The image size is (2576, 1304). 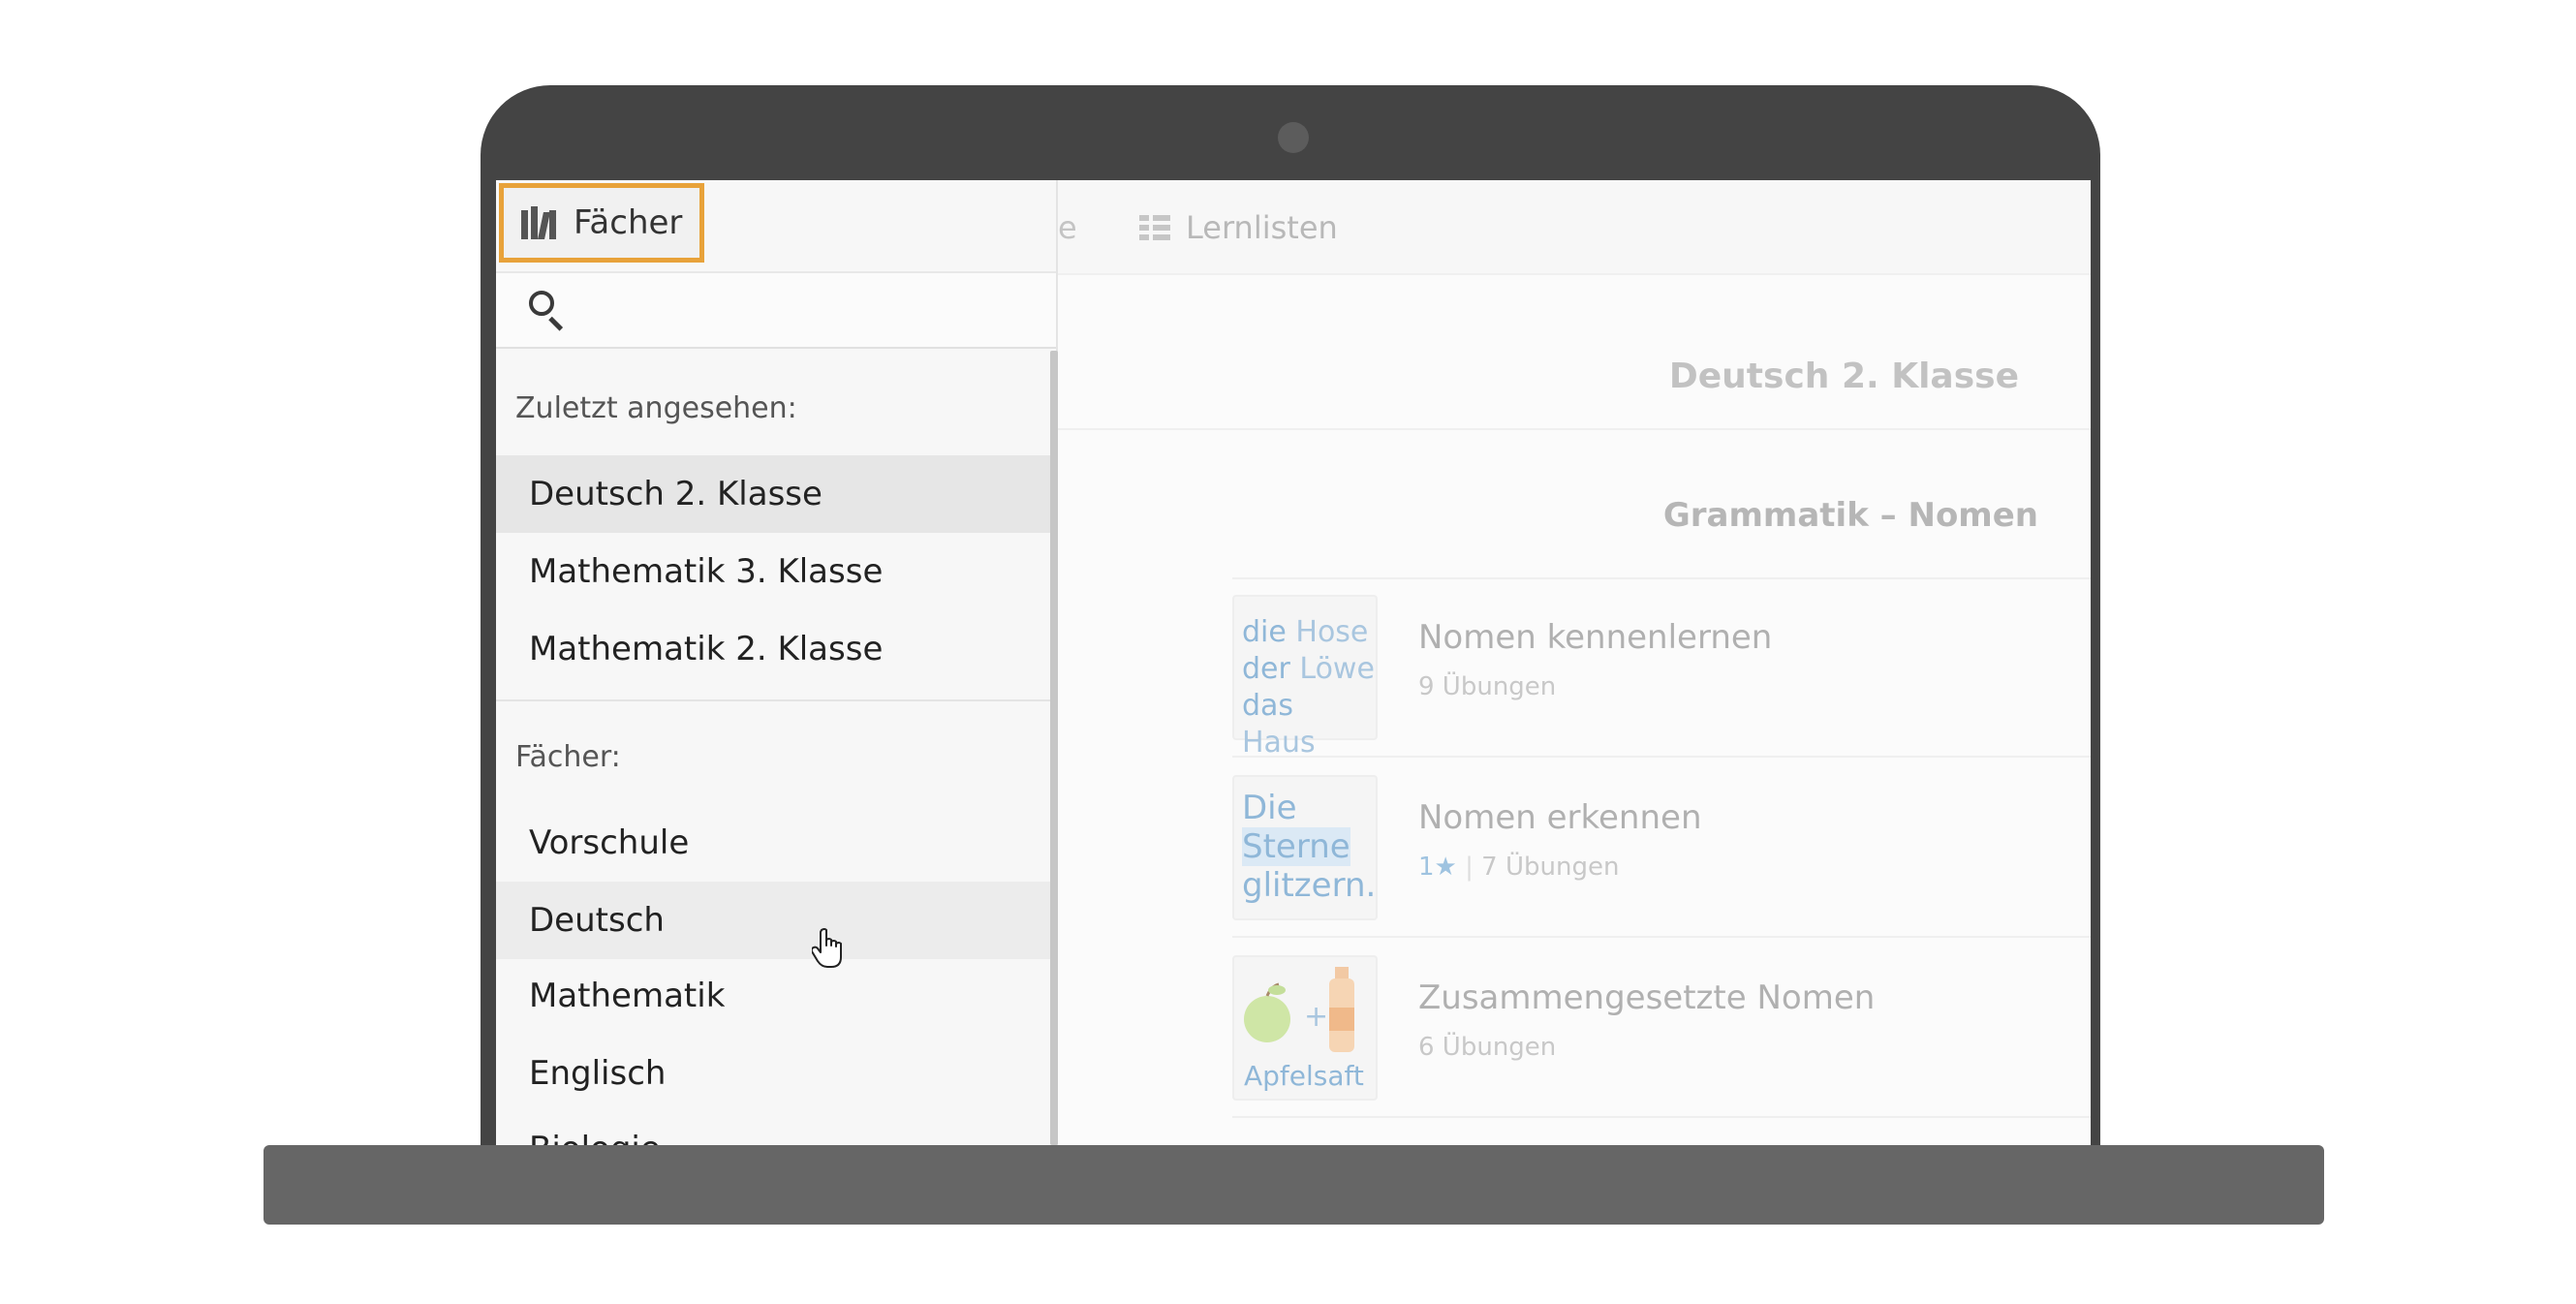 I want to click on thumb-word: Apfelsaft, so click(x=1304, y=1076).